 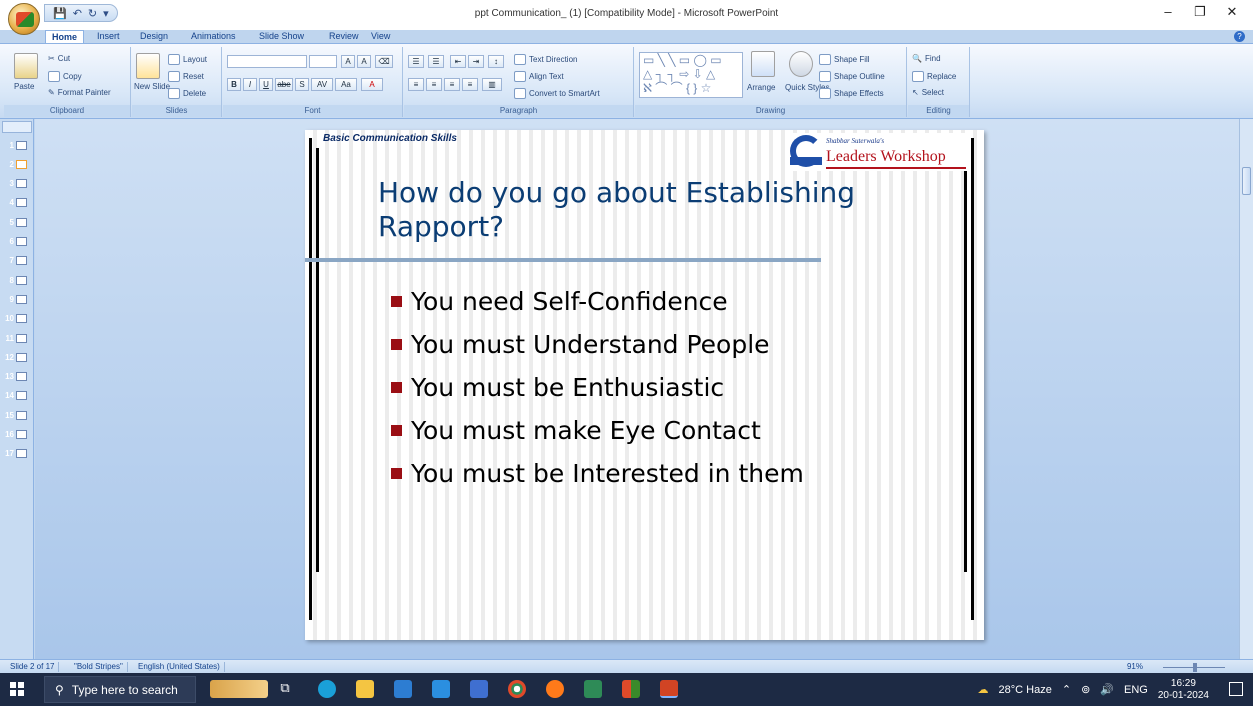 What do you see at coordinates (452, 84) in the screenshot?
I see `align-right-button: ≡` at bounding box center [452, 84].